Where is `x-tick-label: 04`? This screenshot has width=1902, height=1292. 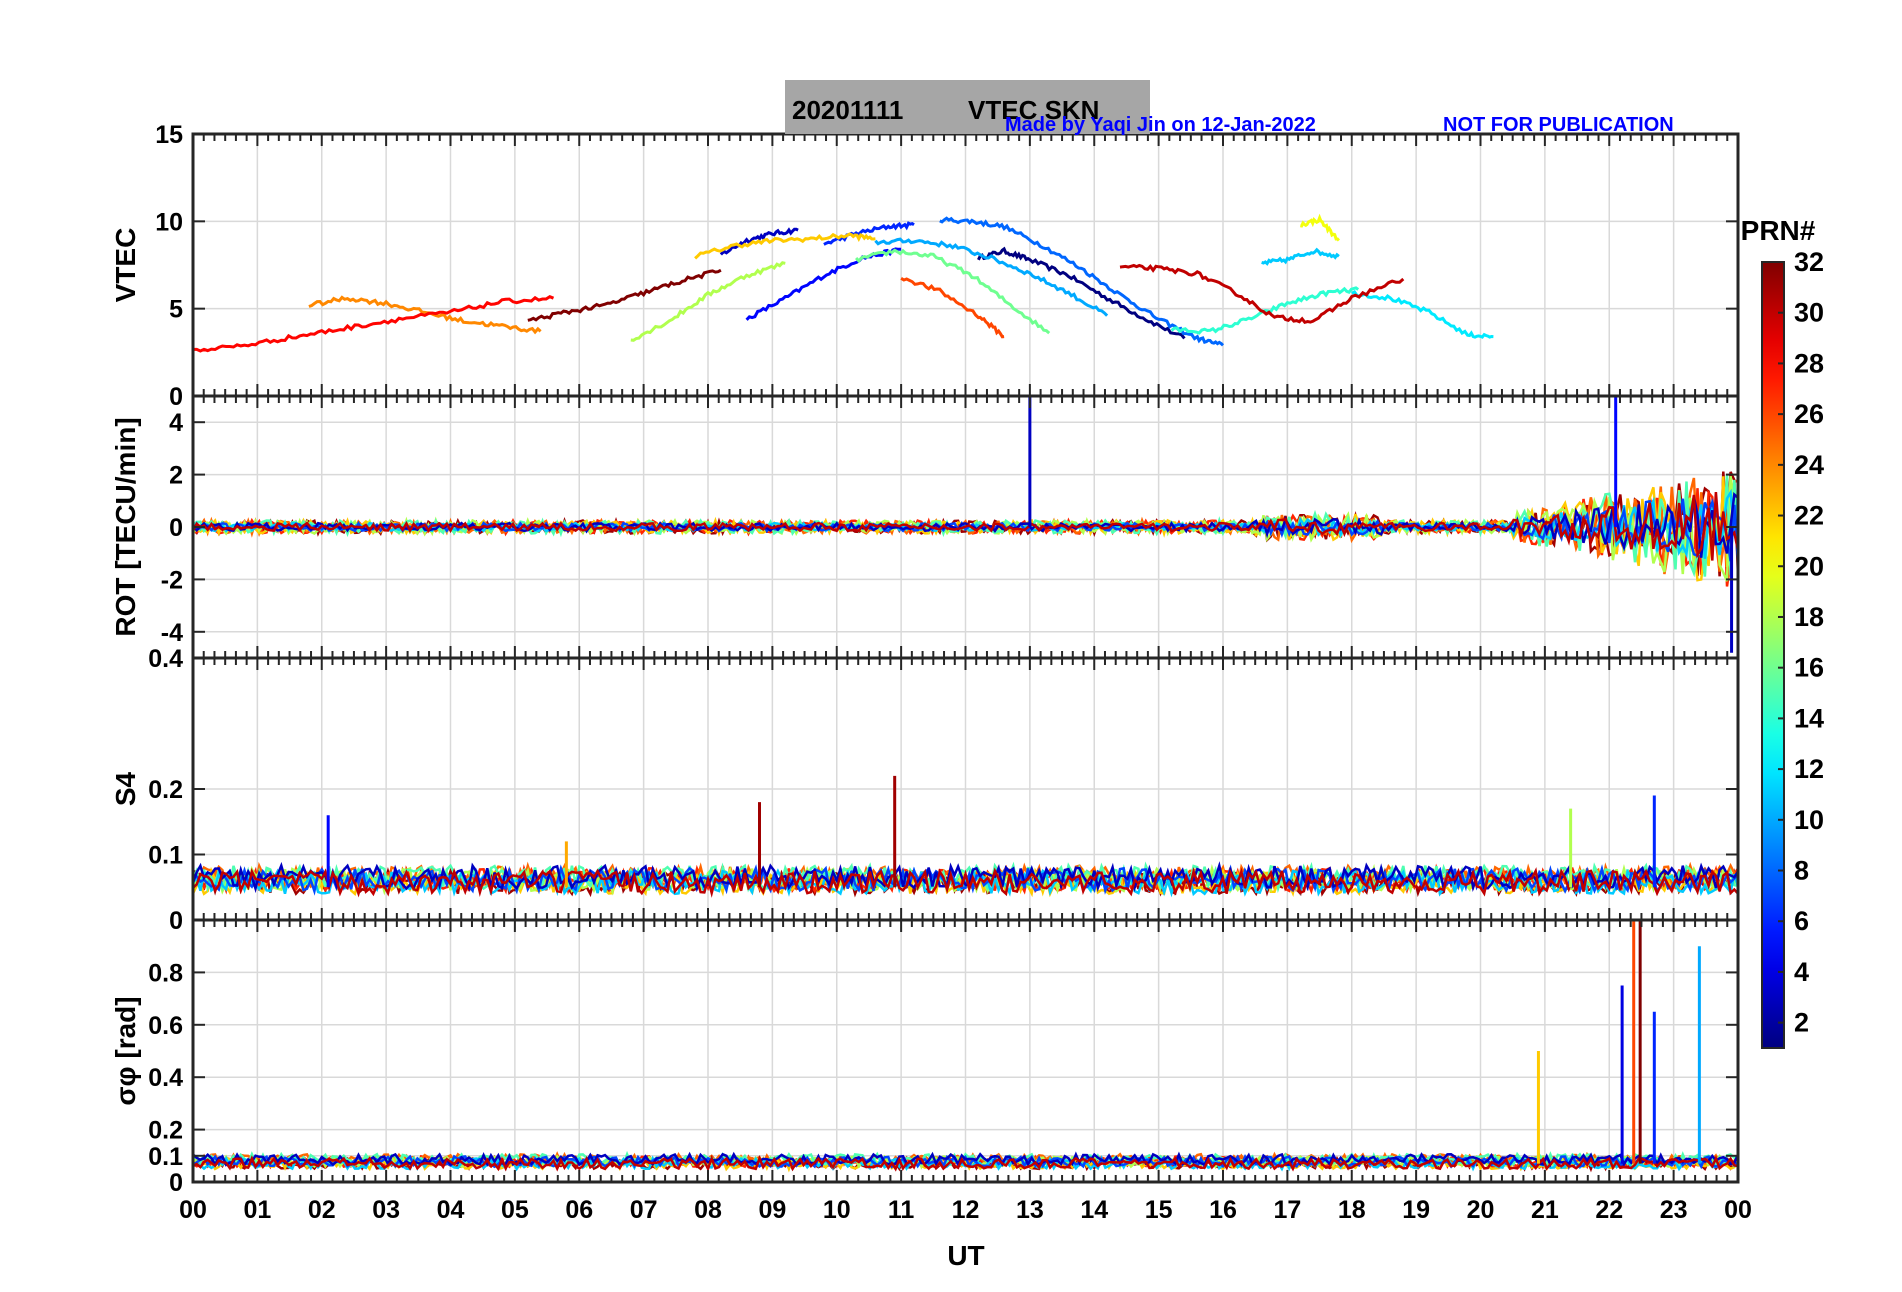 x-tick-label: 04 is located at coordinates (451, 1210).